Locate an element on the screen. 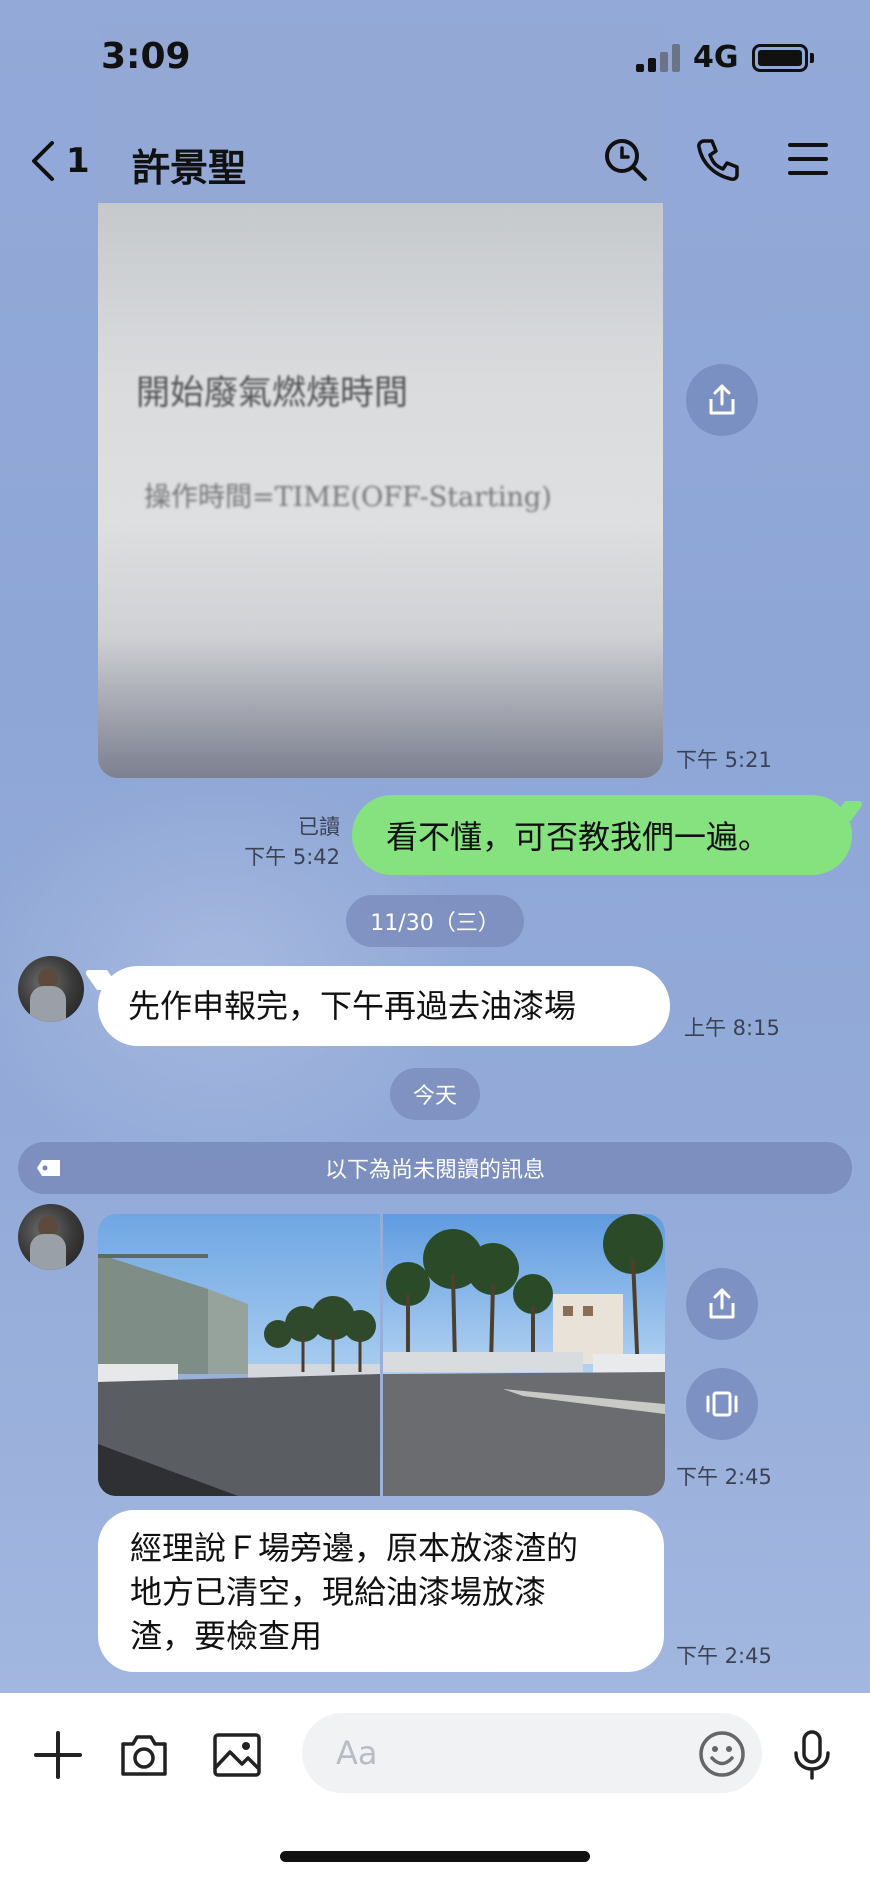 The width and height of the screenshot is (870, 1883). status-time: 3:09 is located at coordinates (146, 56).